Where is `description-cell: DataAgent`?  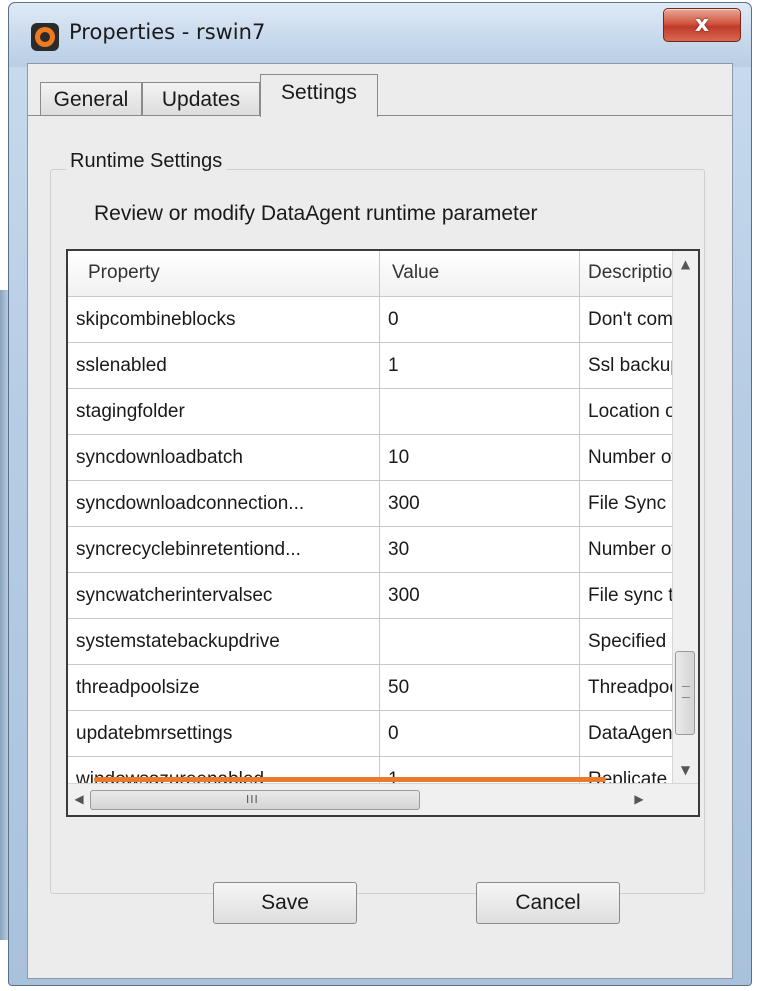
description-cell: DataAgent is located at coordinates (626, 734).